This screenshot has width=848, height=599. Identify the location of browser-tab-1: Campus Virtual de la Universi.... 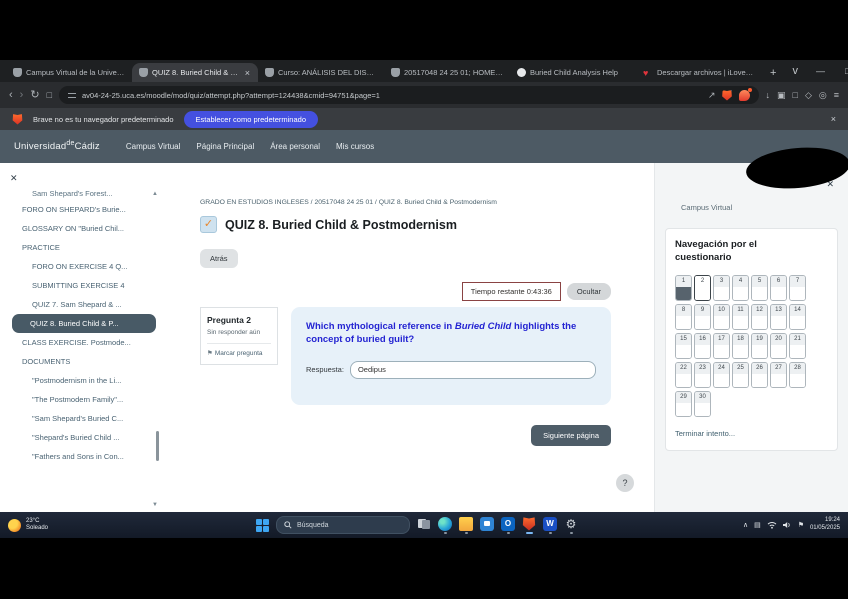
(69, 72).